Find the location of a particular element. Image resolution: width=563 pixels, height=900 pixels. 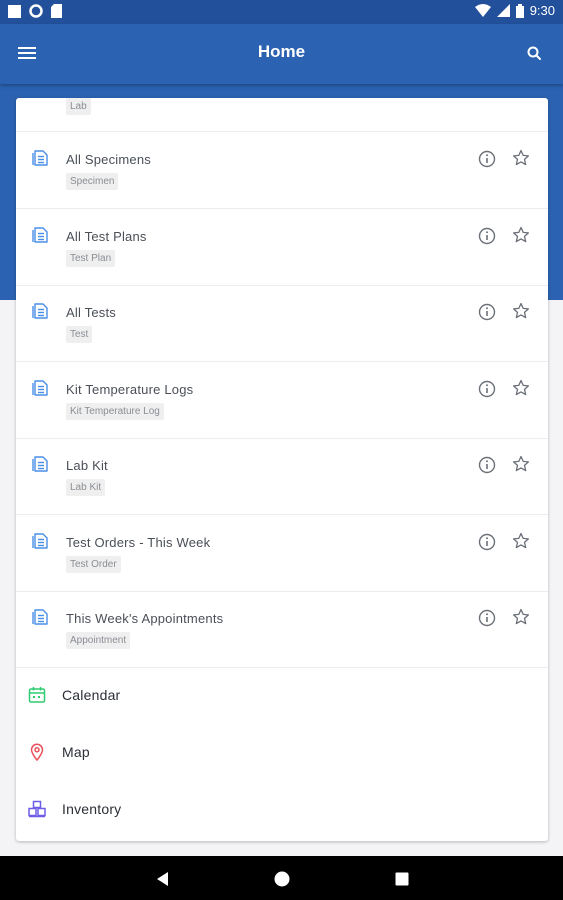

list-item: Test Orders - This Week Test Order is located at coordinates (282, 553).